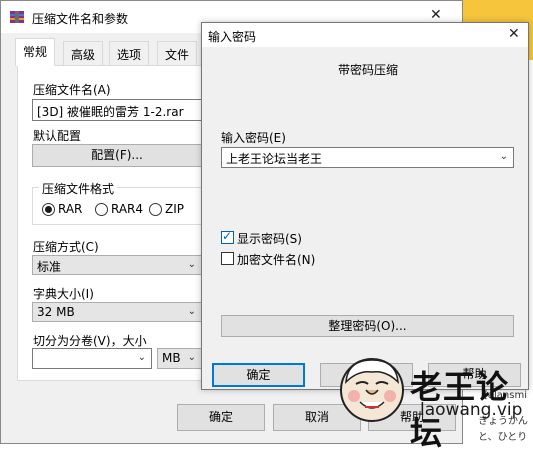  I want to click on radio-rar4-label: RAR4, so click(127, 209).